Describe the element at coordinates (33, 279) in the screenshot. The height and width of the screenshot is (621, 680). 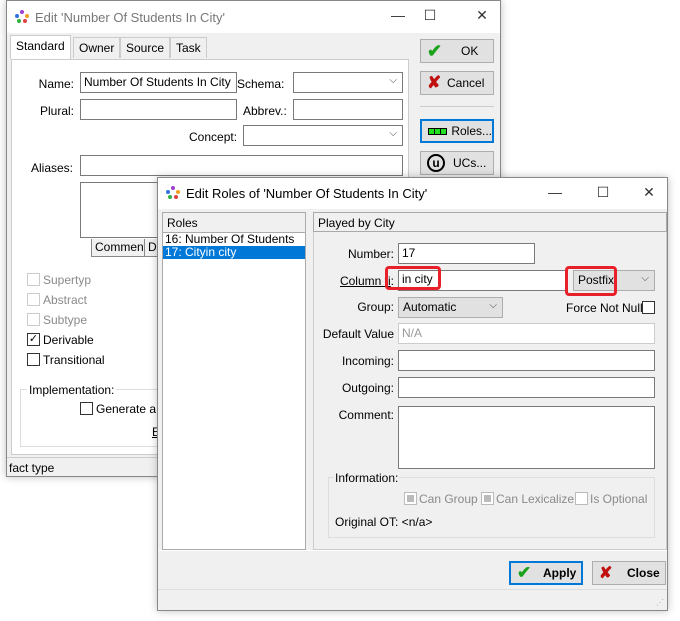
I see `supertype-checkbox` at that location.